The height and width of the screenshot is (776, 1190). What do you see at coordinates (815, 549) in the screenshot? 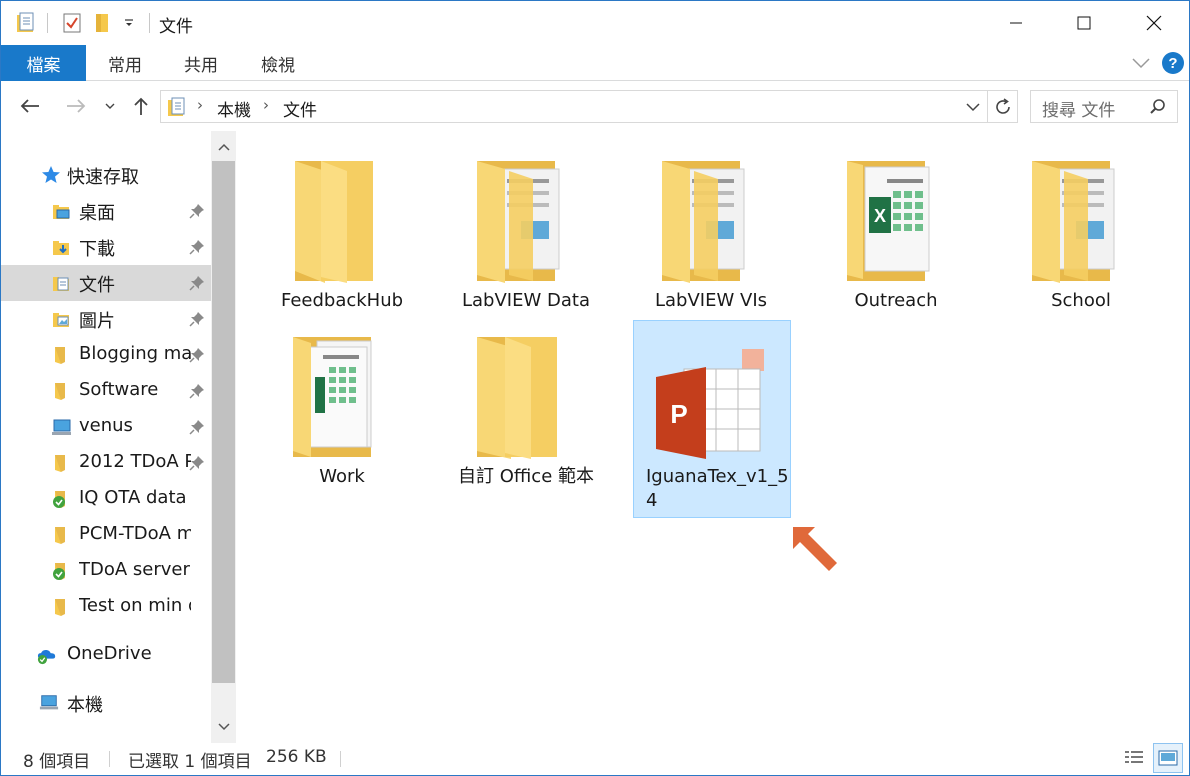
I see `annotation-arrow-icon` at bounding box center [815, 549].